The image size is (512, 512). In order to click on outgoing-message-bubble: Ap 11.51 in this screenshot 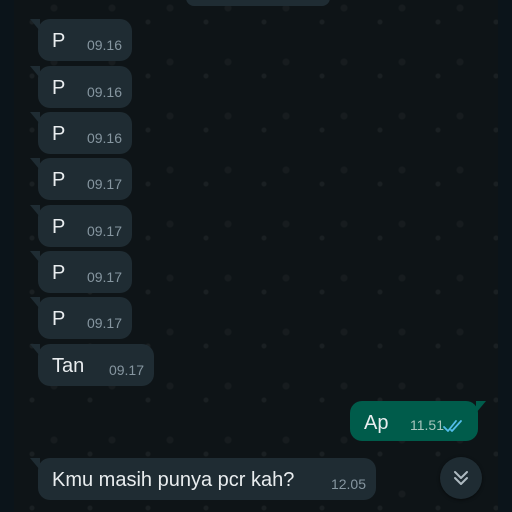, I will do `click(418, 421)`.